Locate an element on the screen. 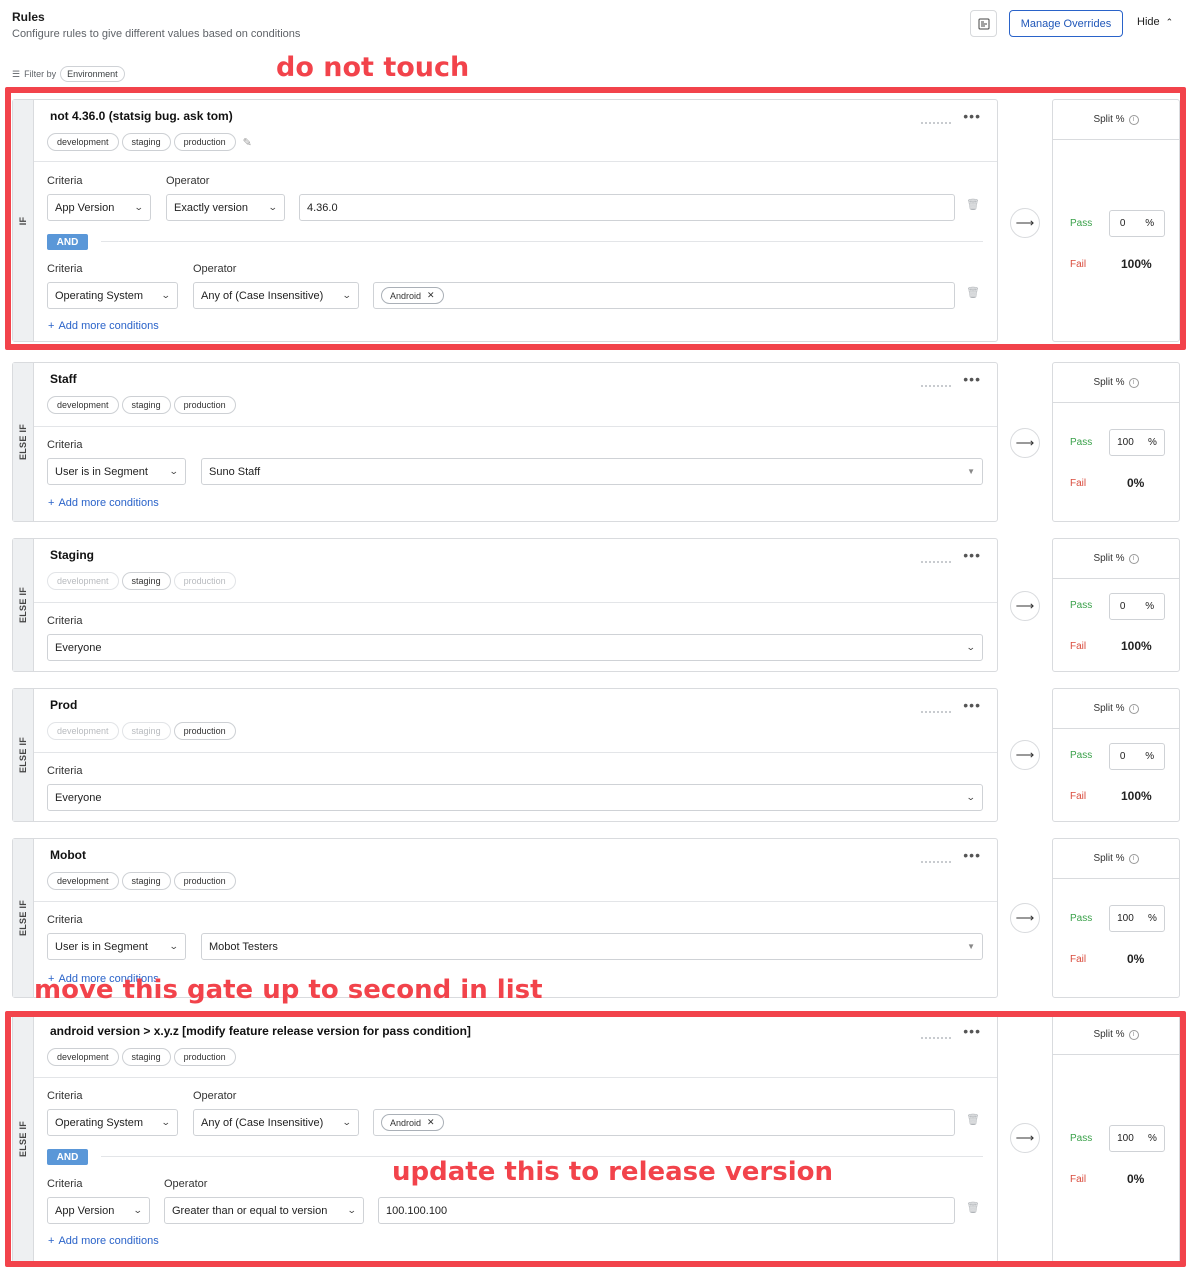  environment-filter-chip: Environment is located at coordinates (92, 74).